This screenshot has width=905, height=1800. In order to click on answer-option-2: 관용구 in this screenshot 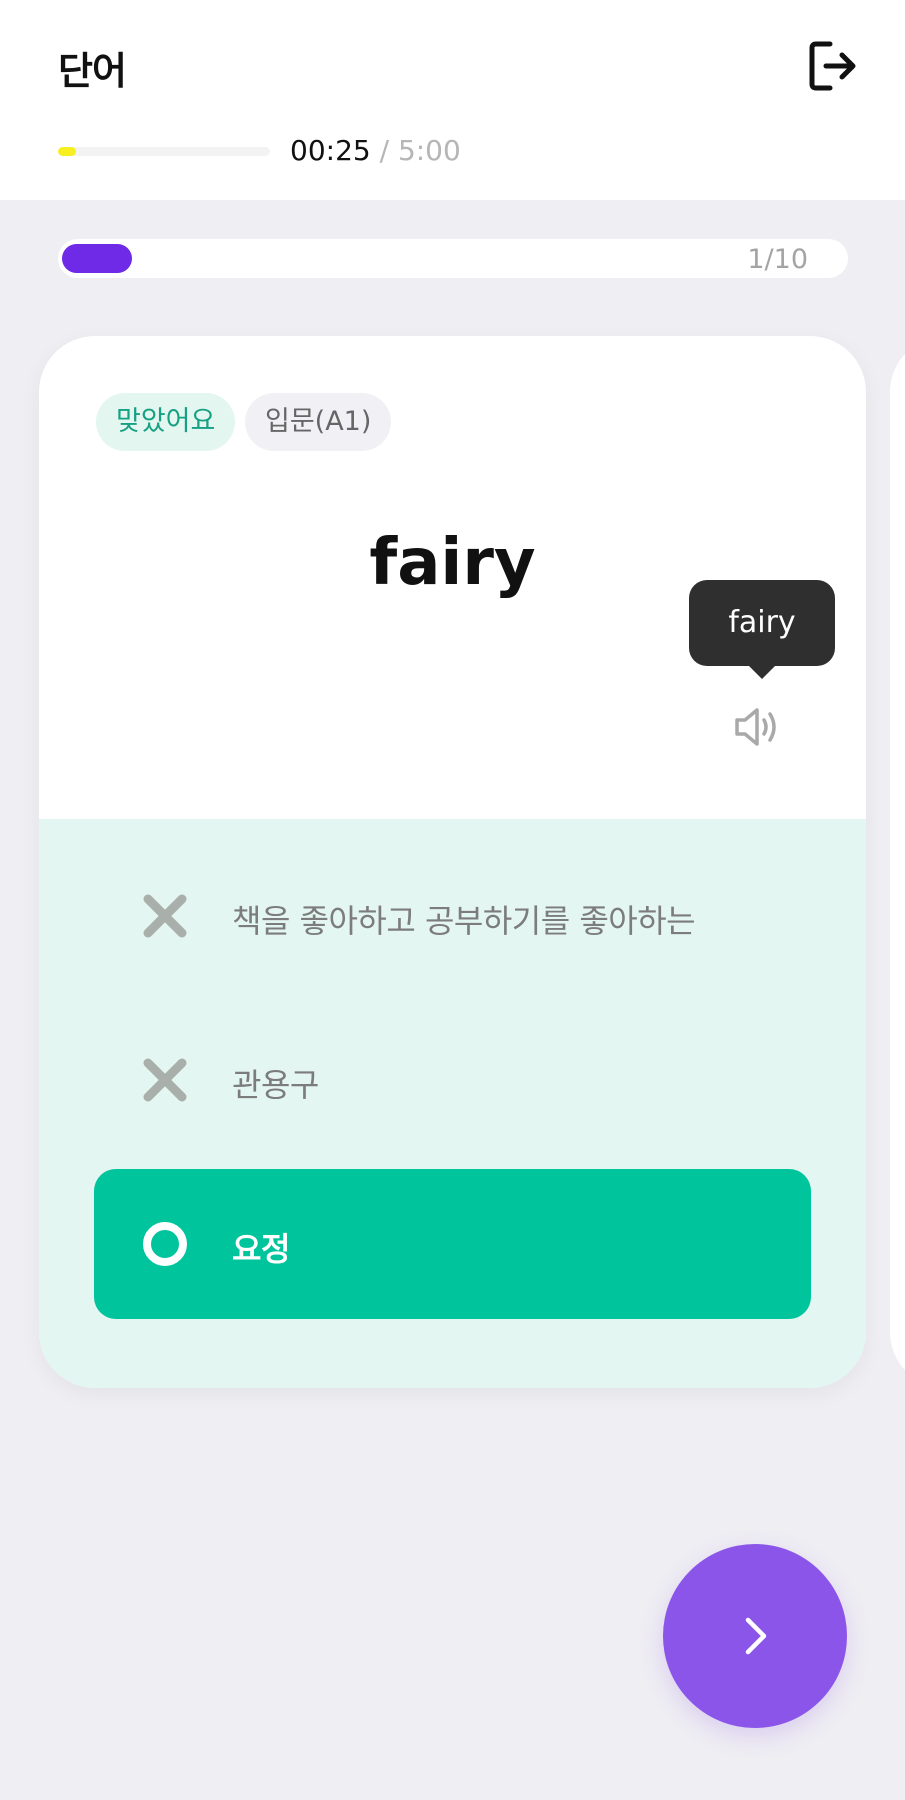, I will do `click(452, 1080)`.